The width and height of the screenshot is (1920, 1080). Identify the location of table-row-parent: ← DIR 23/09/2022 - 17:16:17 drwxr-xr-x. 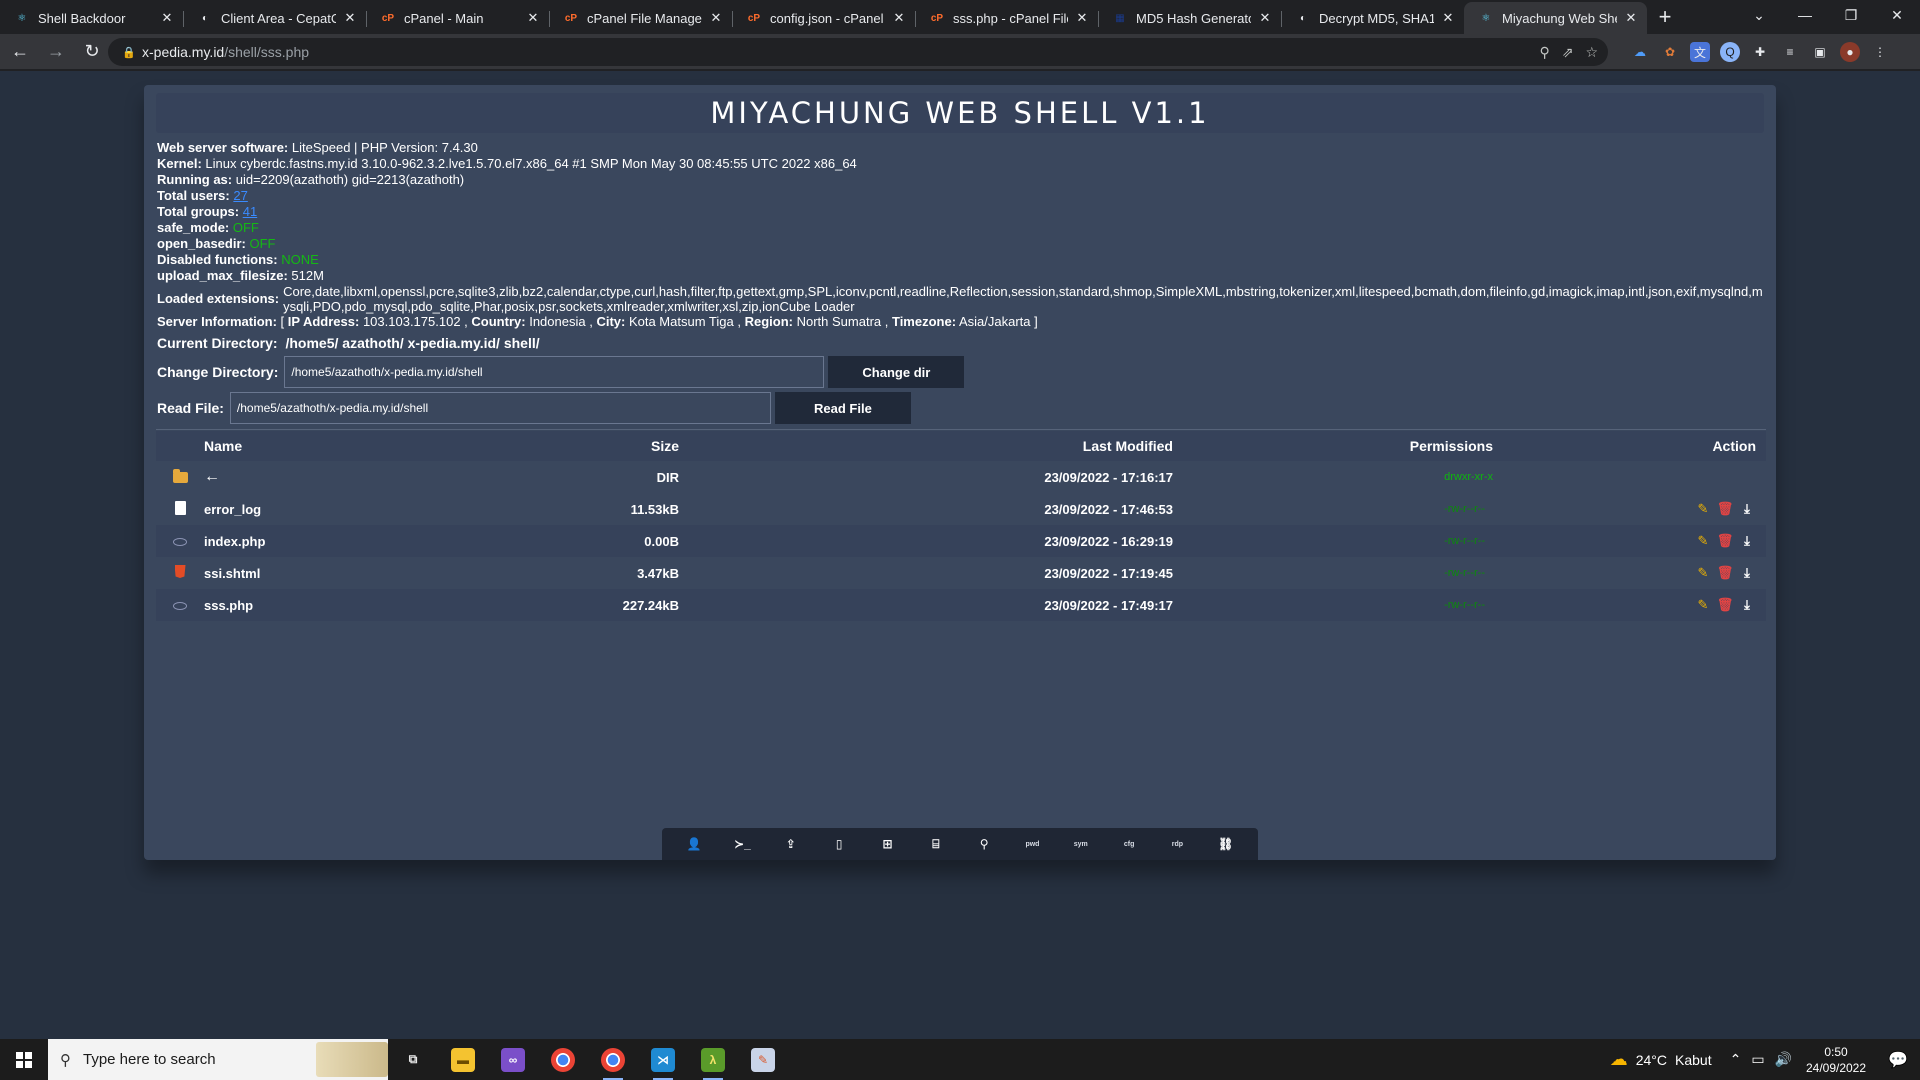
(961, 477).